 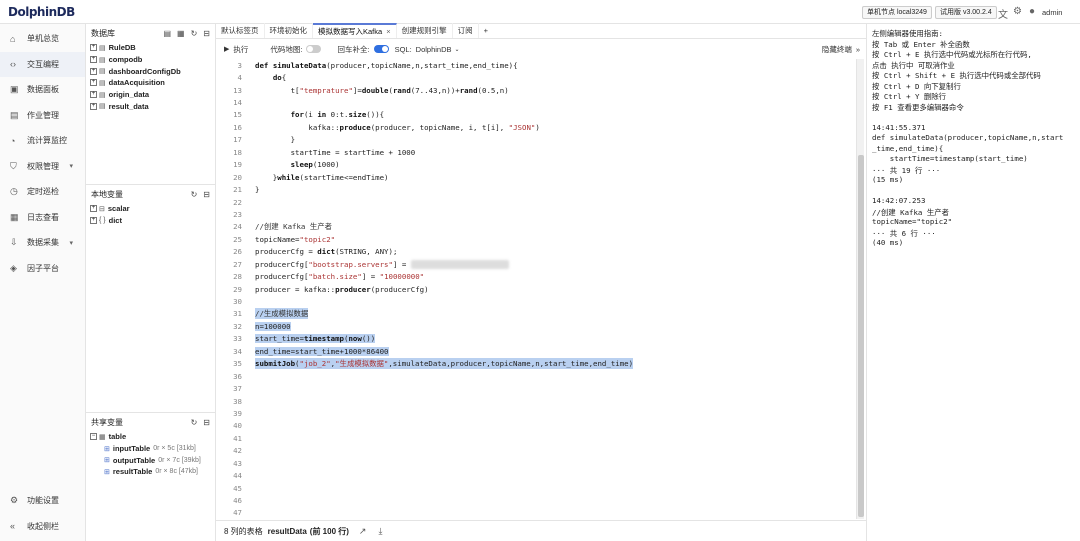 What do you see at coordinates (152, 209) in the screenshot?
I see `tree-item-variable: + ⊟ scalar` at bounding box center [152, 209].